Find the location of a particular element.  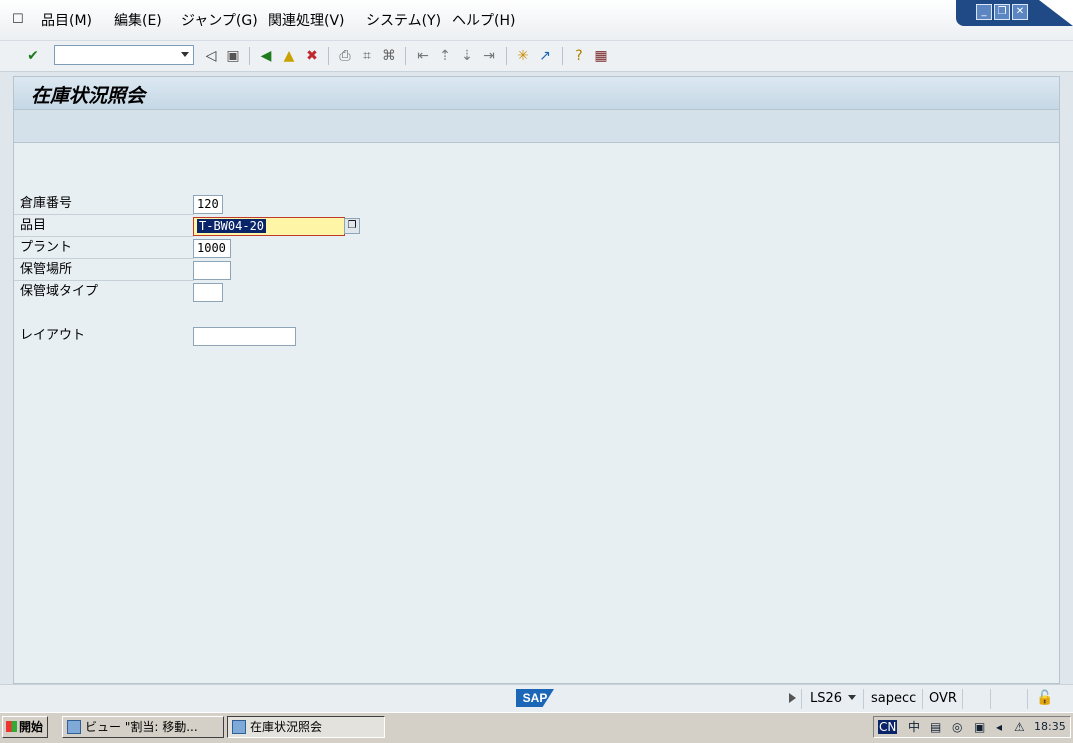

storage-type-label: 保管域タイプ is located at coordinates (59, 291).